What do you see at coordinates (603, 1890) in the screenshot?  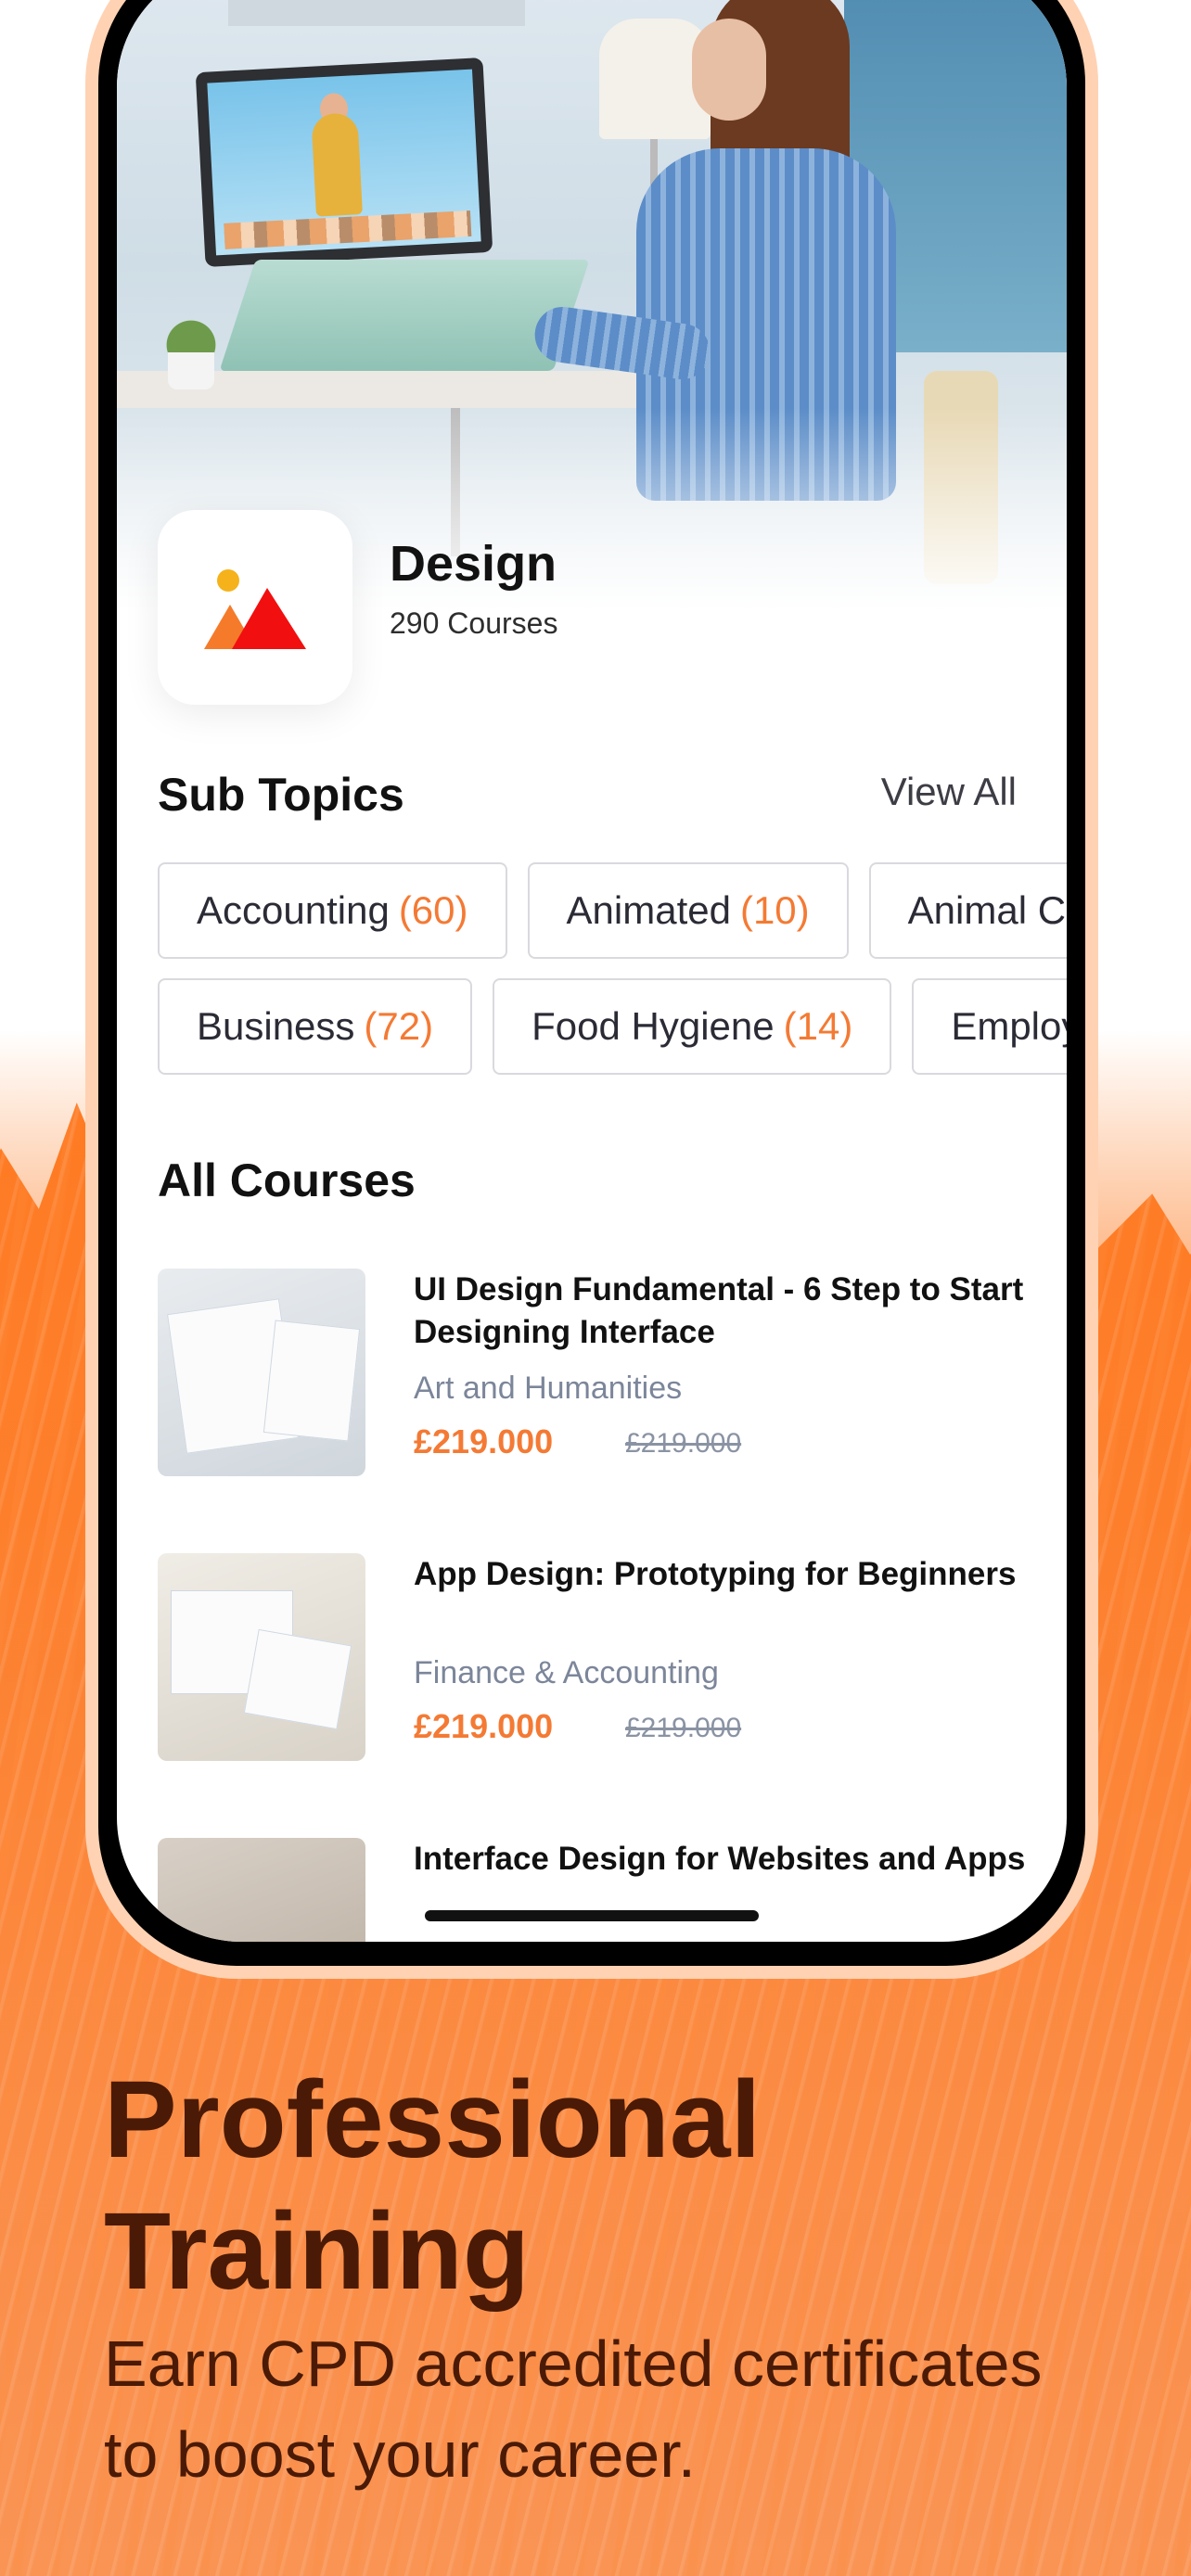 I see `course-card: Interface Design for Websites and Apps` at bounding box center [603, 1890].